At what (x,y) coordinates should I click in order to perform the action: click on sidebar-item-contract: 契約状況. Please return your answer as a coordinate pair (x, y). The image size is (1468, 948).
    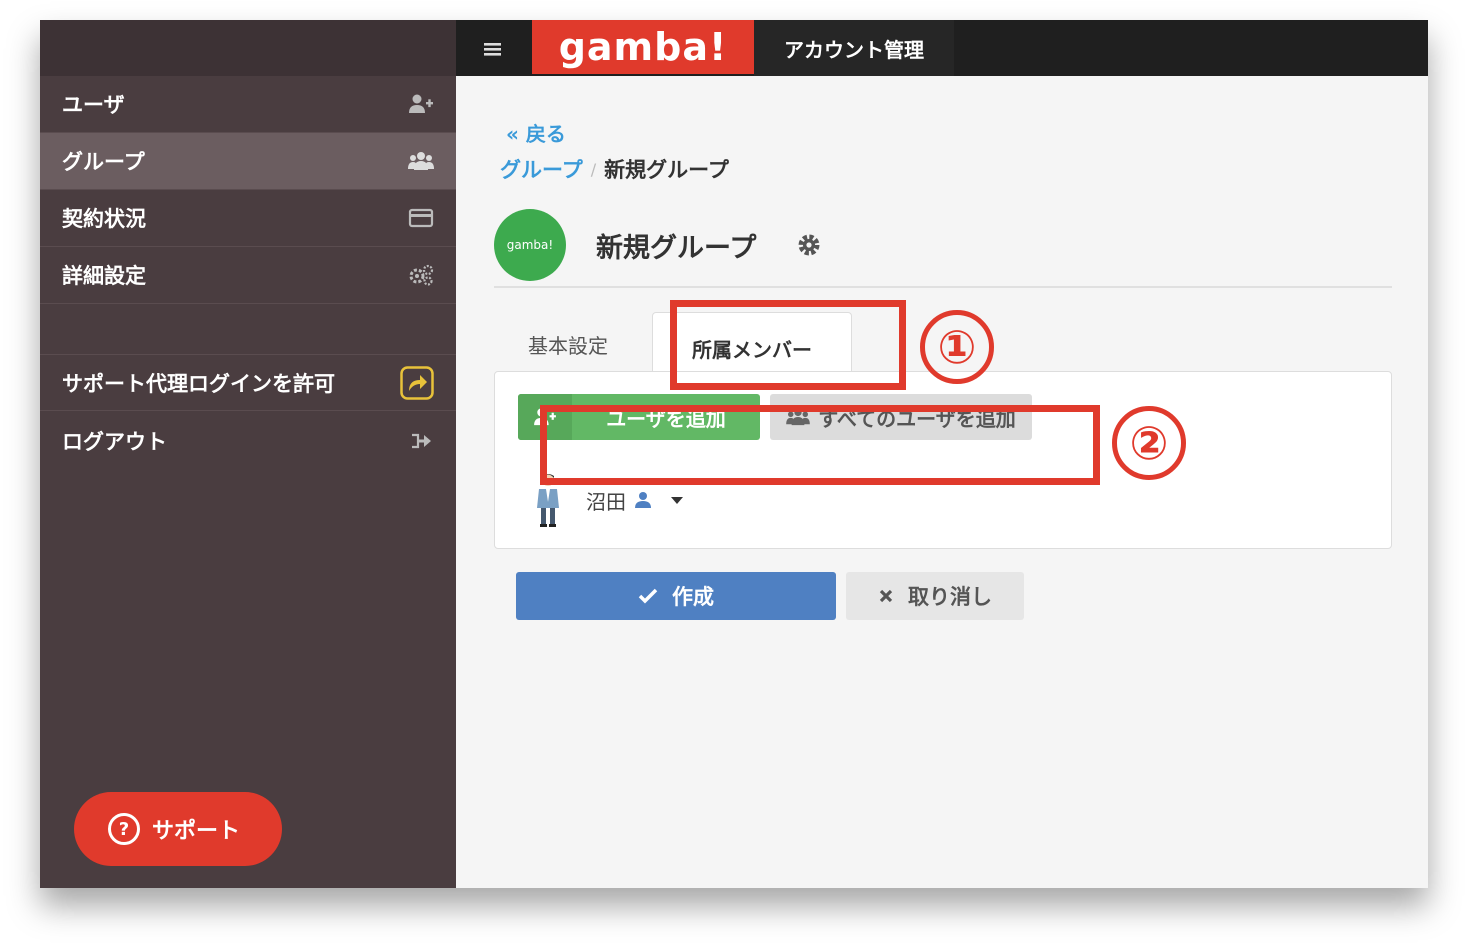
    Looking at the image, I should click on (248, 218).